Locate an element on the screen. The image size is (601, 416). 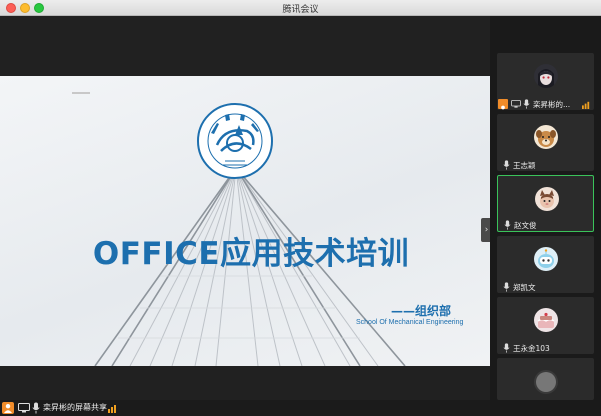
cat-avatar-icon is located at coordinates (547, 199).